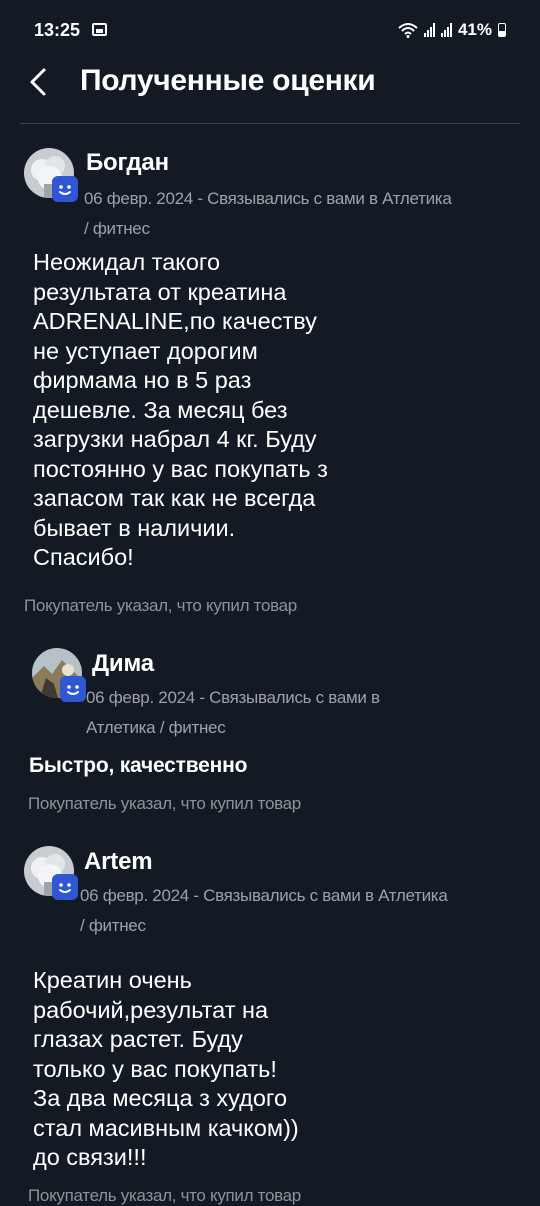  What do you see at coordinates (57, 30) in the screenshot?
I see `status-time: 13:25` at bounding box center [57, 30].